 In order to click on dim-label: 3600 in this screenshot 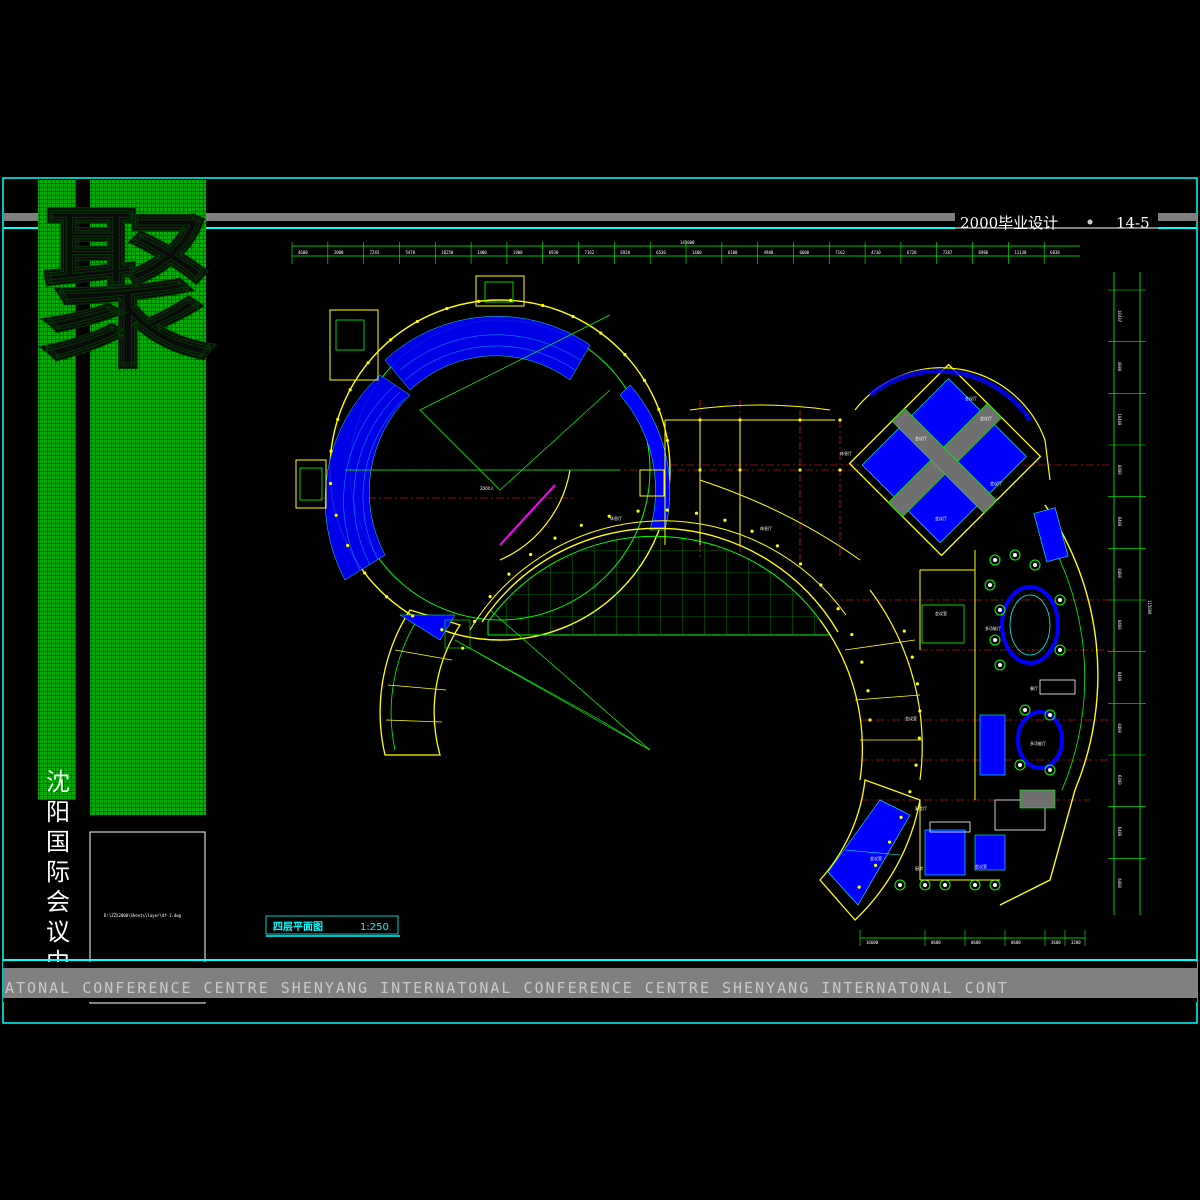, I will do `click(1056, 942)`.